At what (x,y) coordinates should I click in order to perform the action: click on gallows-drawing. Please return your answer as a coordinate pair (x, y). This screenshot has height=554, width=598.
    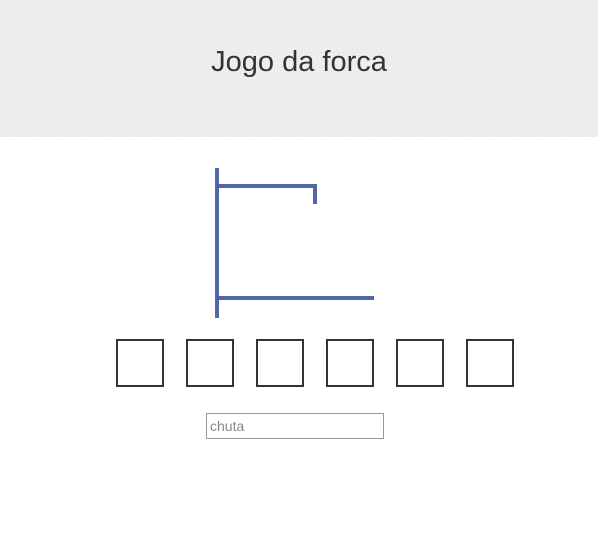
    Looking at the image, I should click on (291, 247).